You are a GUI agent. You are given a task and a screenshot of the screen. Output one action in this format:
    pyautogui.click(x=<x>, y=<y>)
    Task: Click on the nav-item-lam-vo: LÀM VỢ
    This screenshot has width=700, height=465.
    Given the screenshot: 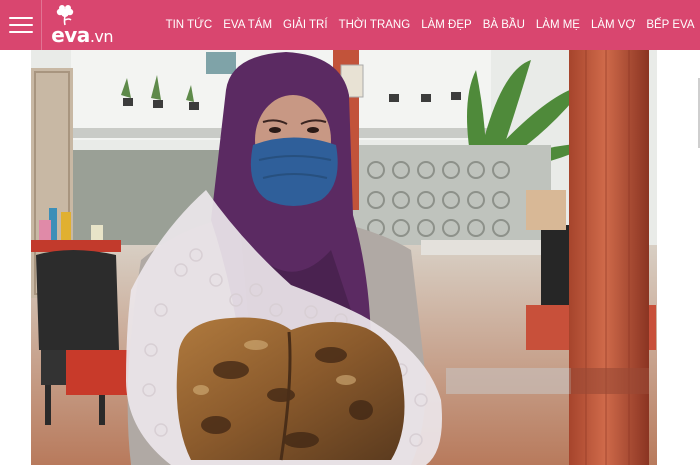 What is the action you would take?
    pyautogui.click(x=612, y=25)
    